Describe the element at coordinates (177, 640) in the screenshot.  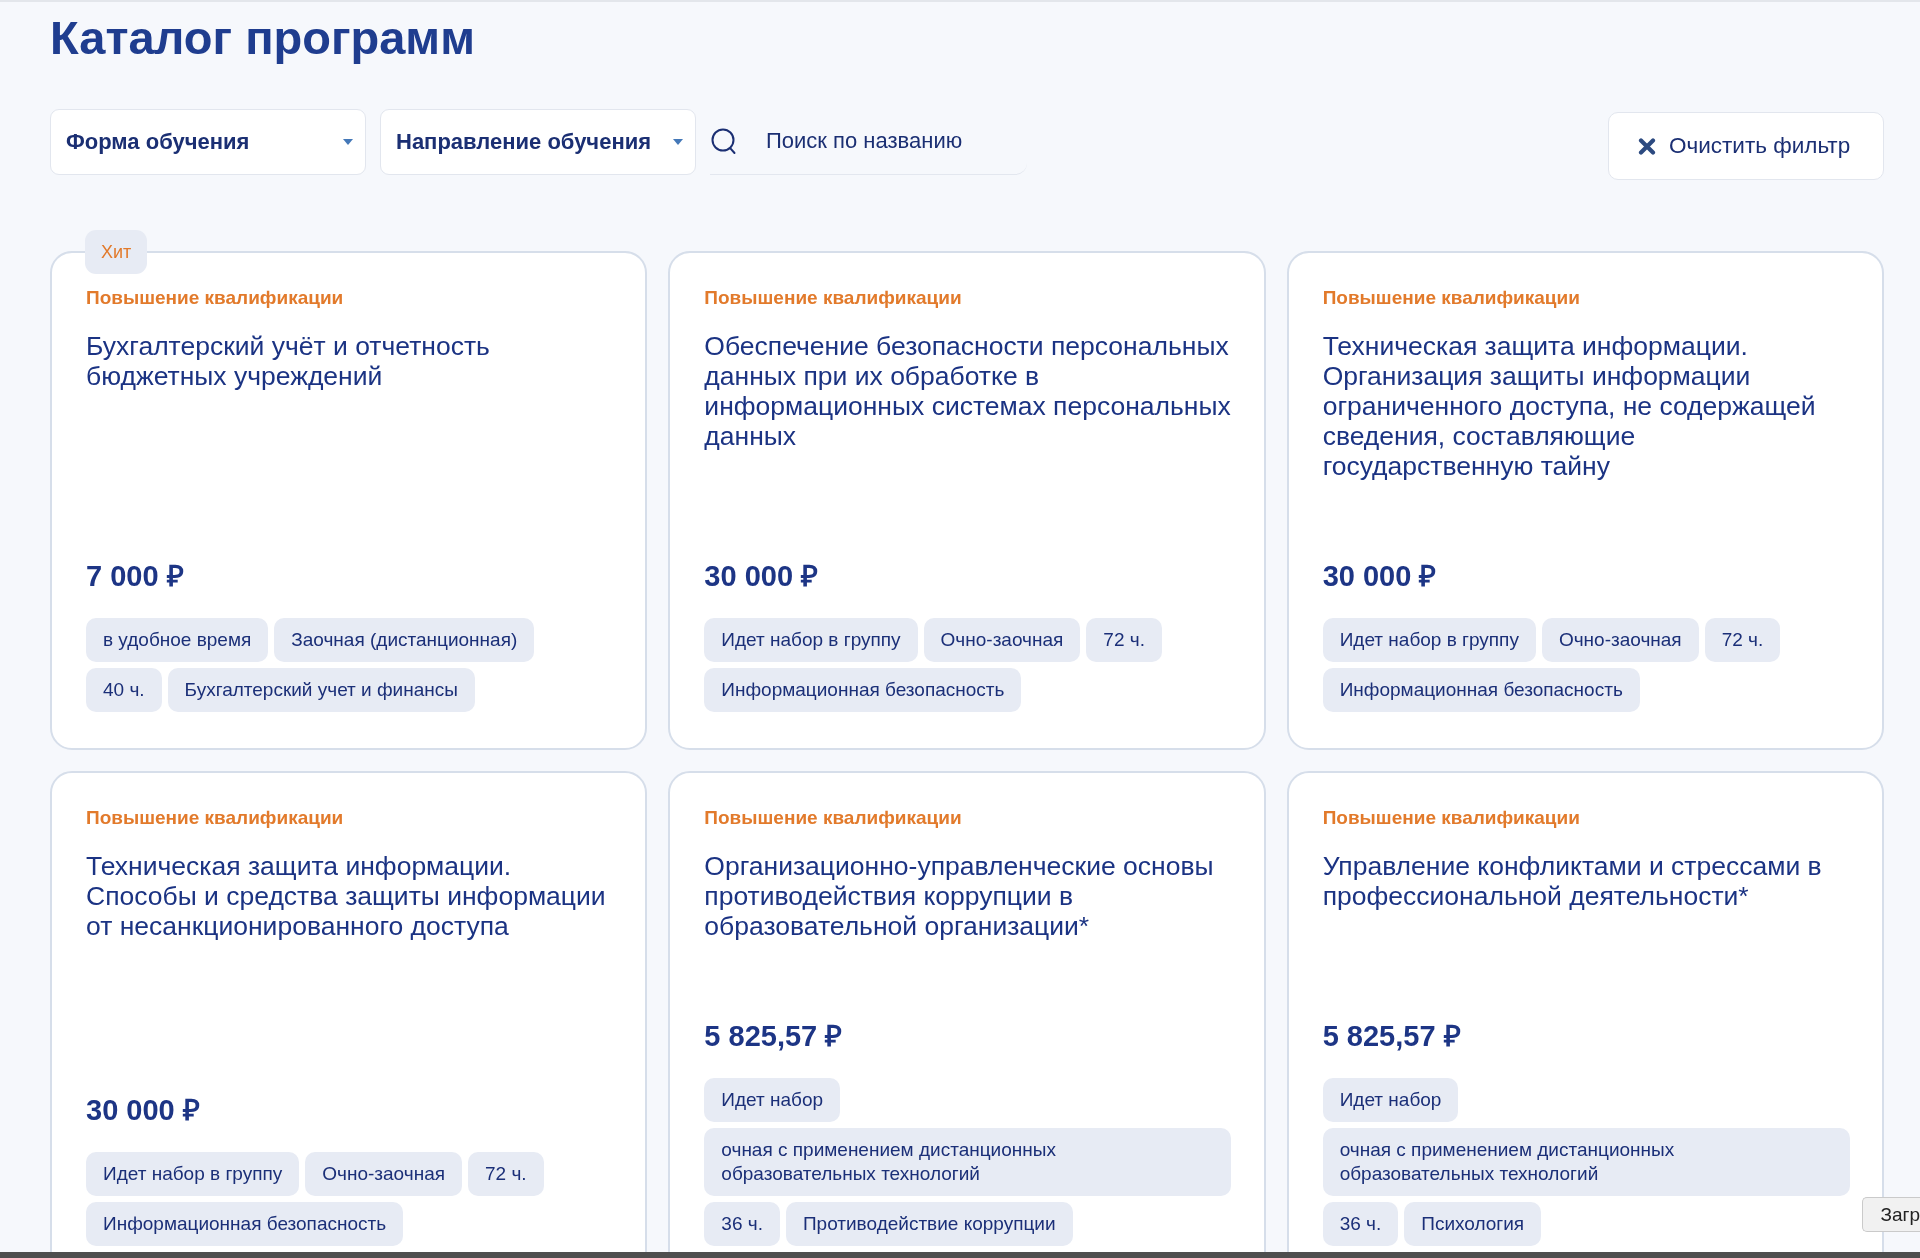
I see `program-tag: в удобное время` at that location.